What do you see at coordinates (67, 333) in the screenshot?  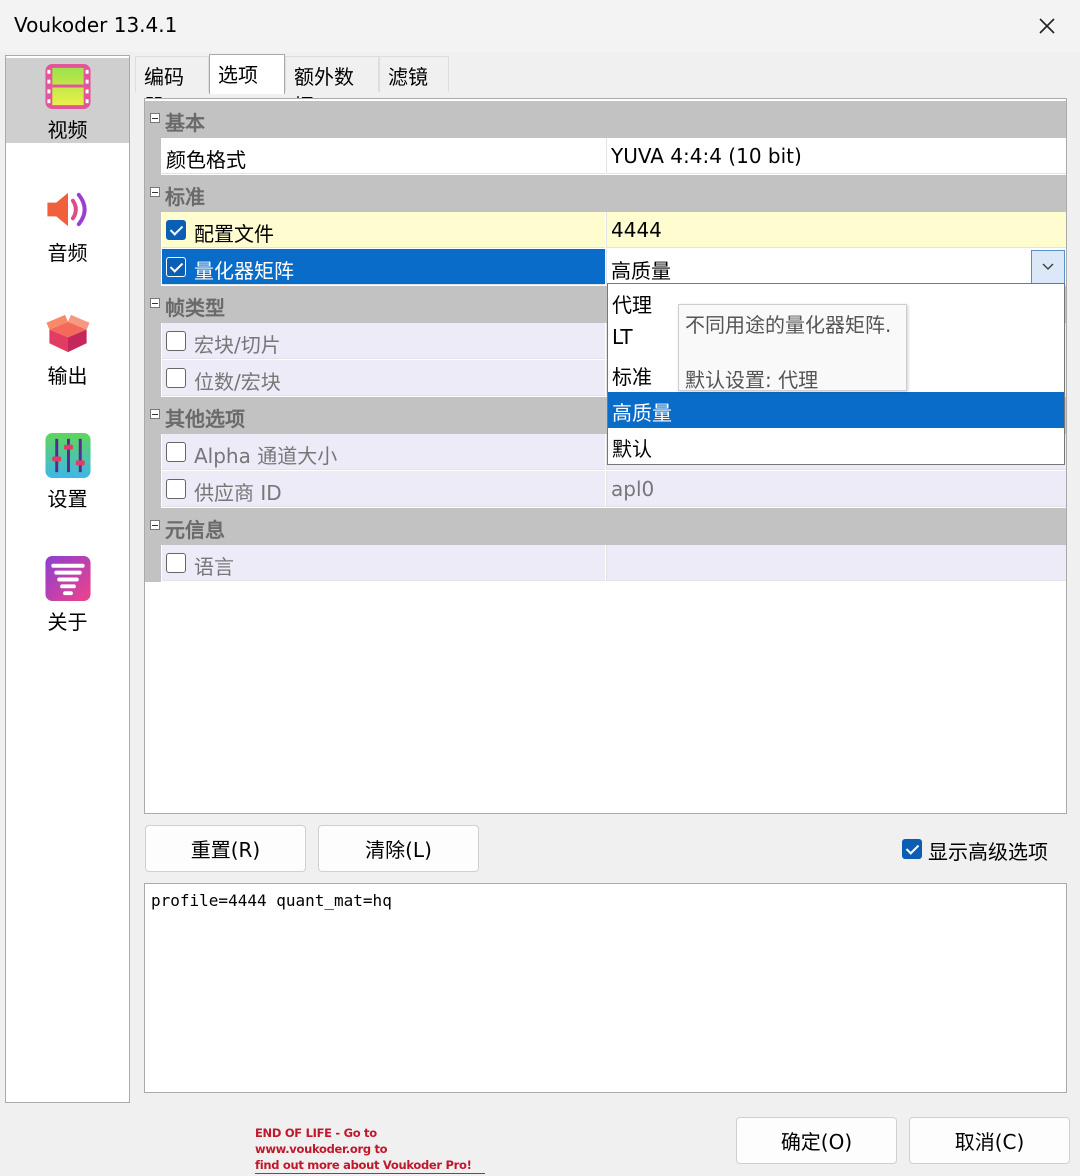 I see `box-icon` at bounding box center [67, 333].